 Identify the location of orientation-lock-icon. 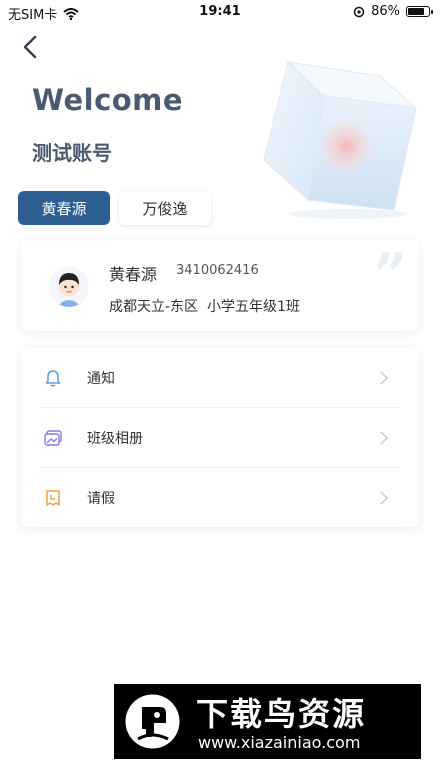
(359, 11).